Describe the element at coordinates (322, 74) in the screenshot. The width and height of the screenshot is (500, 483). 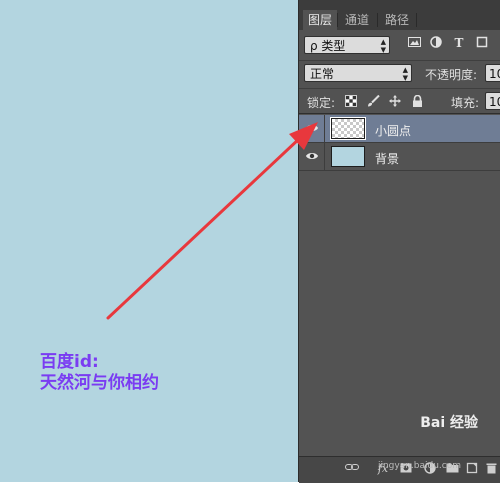
I see `blend-mode-value: 正常` at that location.